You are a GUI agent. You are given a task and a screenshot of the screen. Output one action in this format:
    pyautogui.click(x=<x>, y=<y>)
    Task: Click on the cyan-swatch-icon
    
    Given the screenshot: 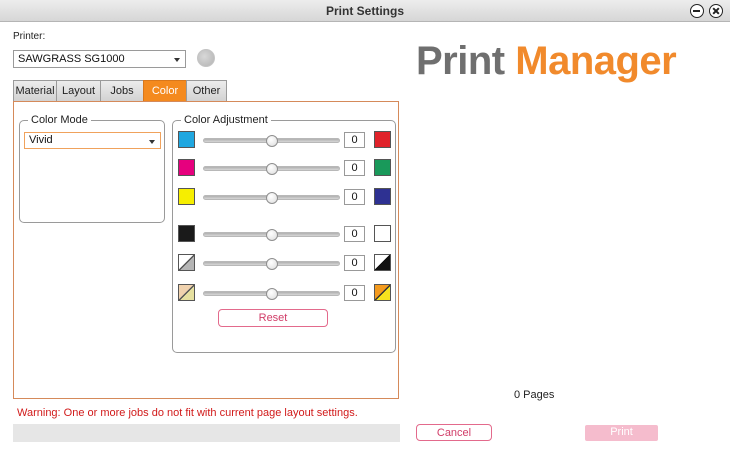 What is the action you would take?
    pyautogui.click(x=186, y=139)
    